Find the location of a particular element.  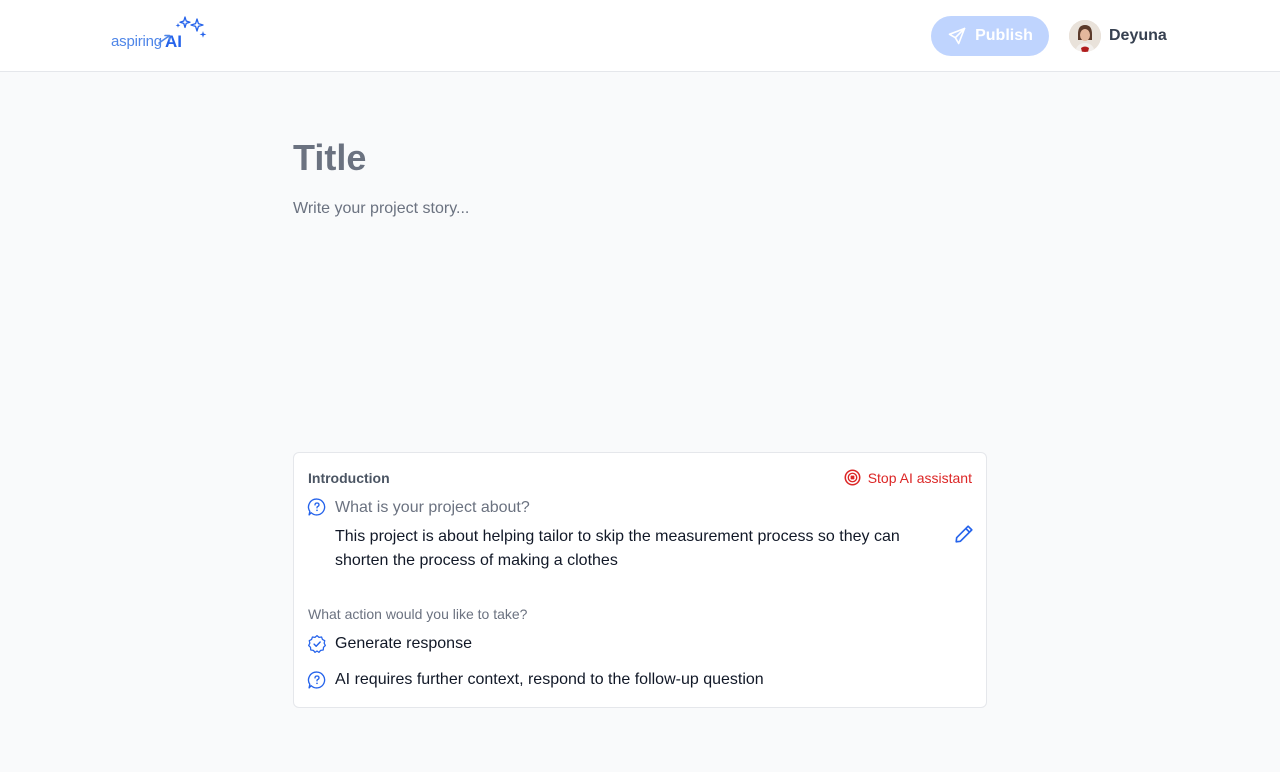

stop-ai-assistant-button: Stop AI assistant is located at coordinates (908, 477).